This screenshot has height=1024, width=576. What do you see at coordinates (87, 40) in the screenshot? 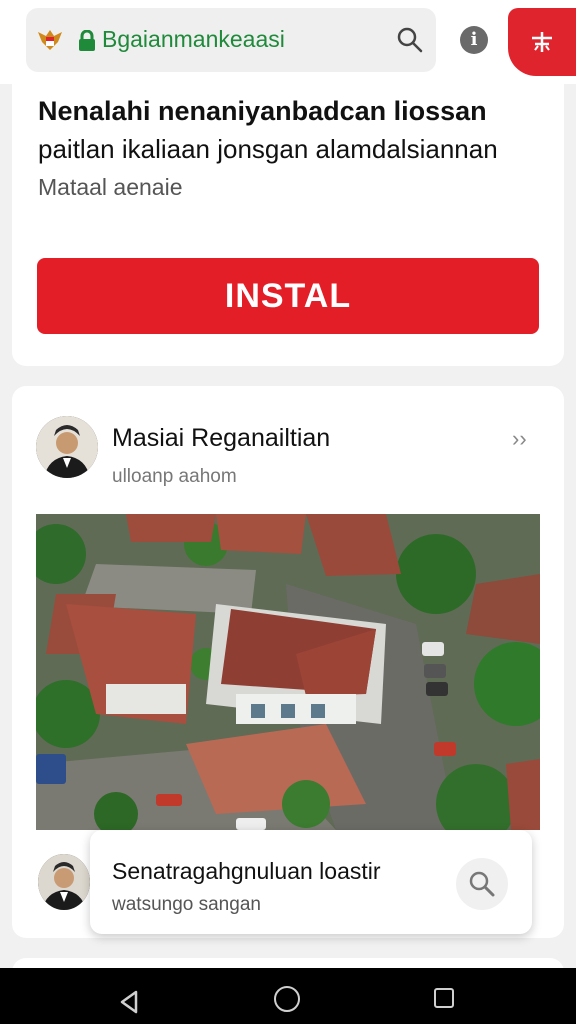
I see `lock-icon` at bounding box center [87, 40].